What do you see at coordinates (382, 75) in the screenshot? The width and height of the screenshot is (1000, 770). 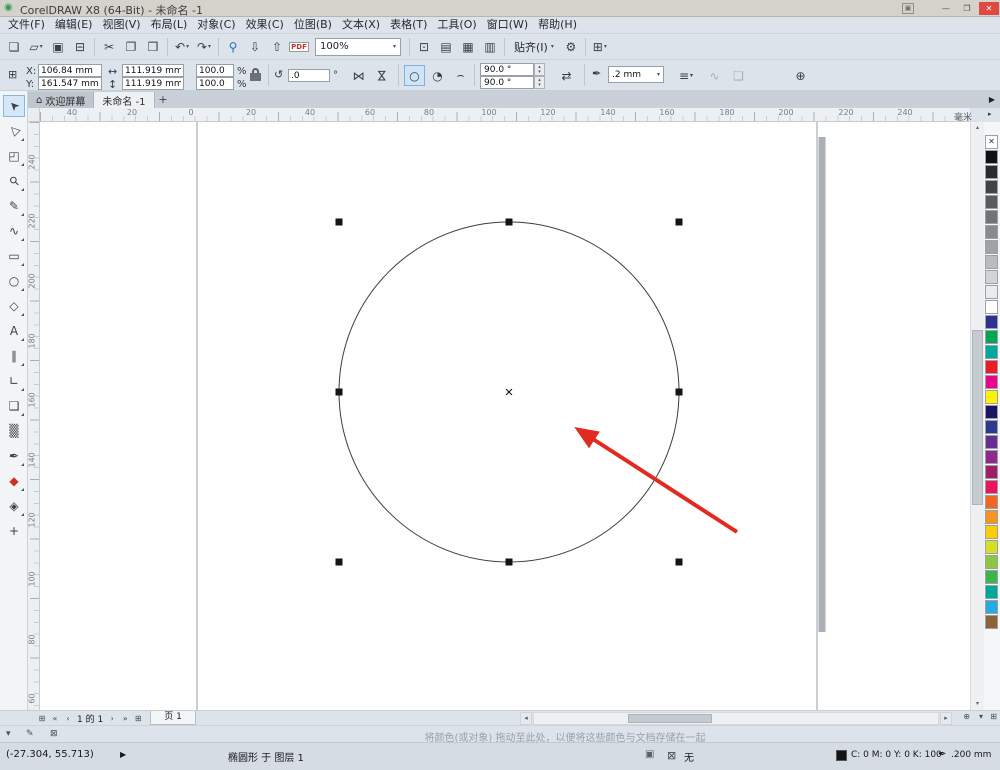 I see `mirror-vertical-button: ⋈` at bounding box center [382, 75].